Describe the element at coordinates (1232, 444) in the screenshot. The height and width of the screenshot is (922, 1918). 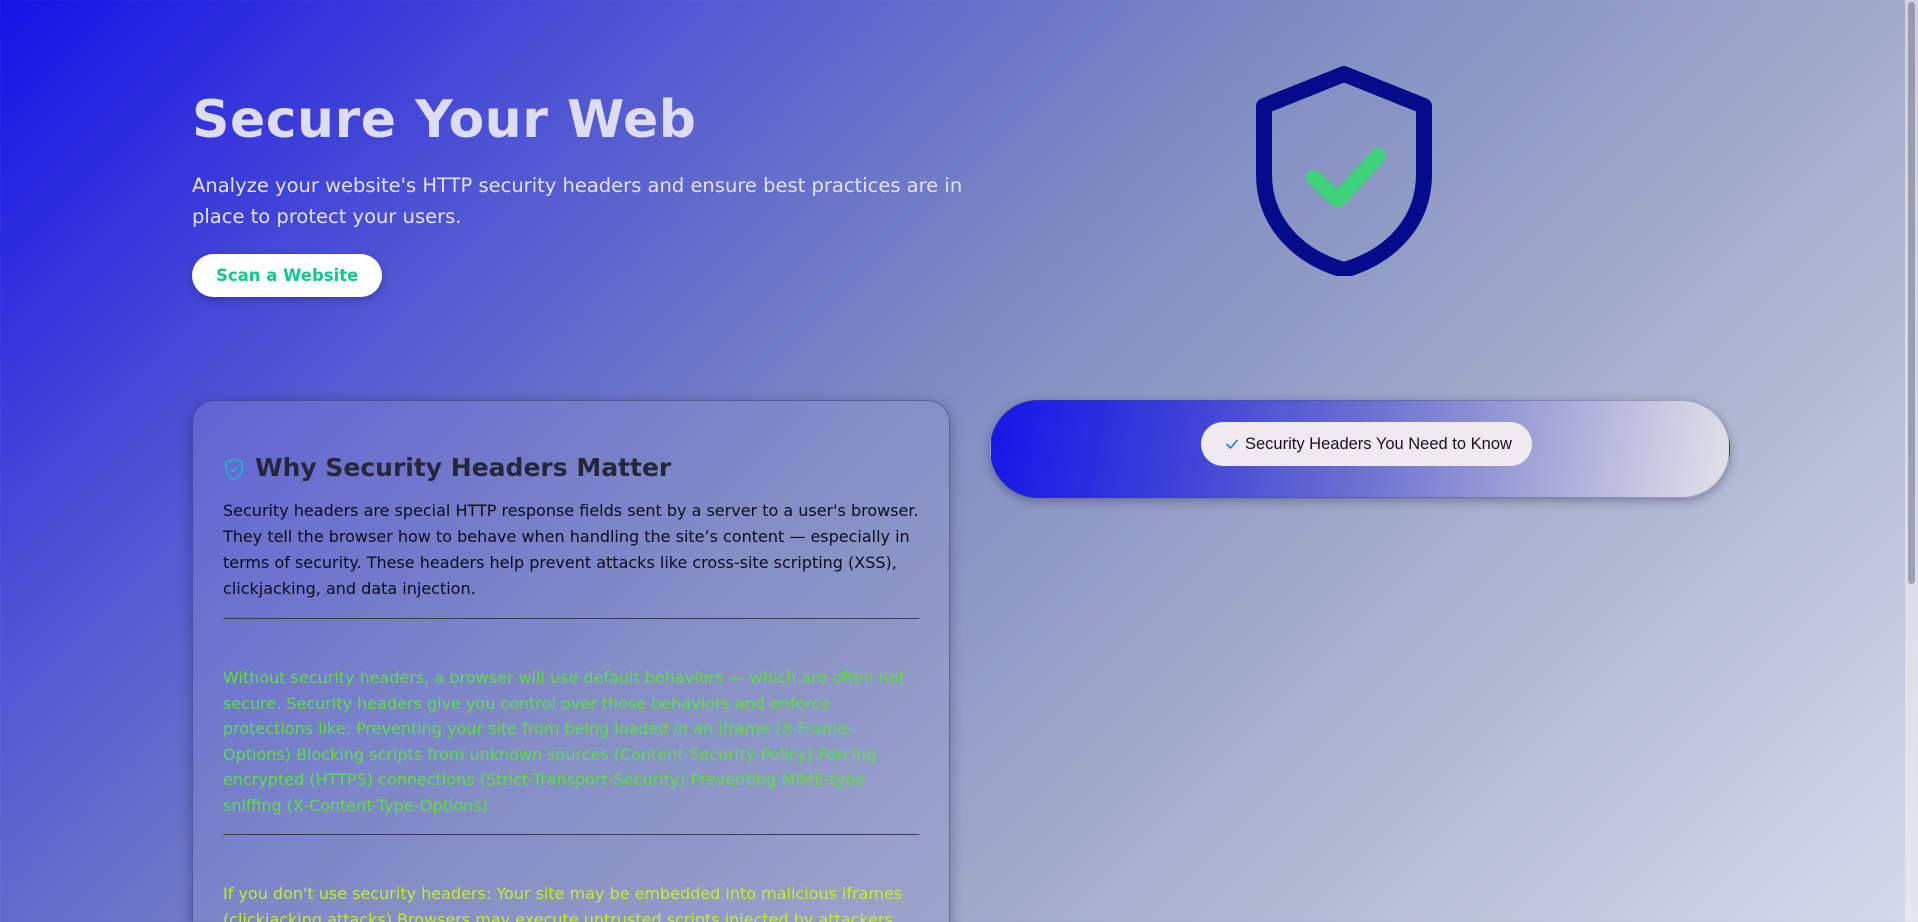
I see `check-icon` at that location.